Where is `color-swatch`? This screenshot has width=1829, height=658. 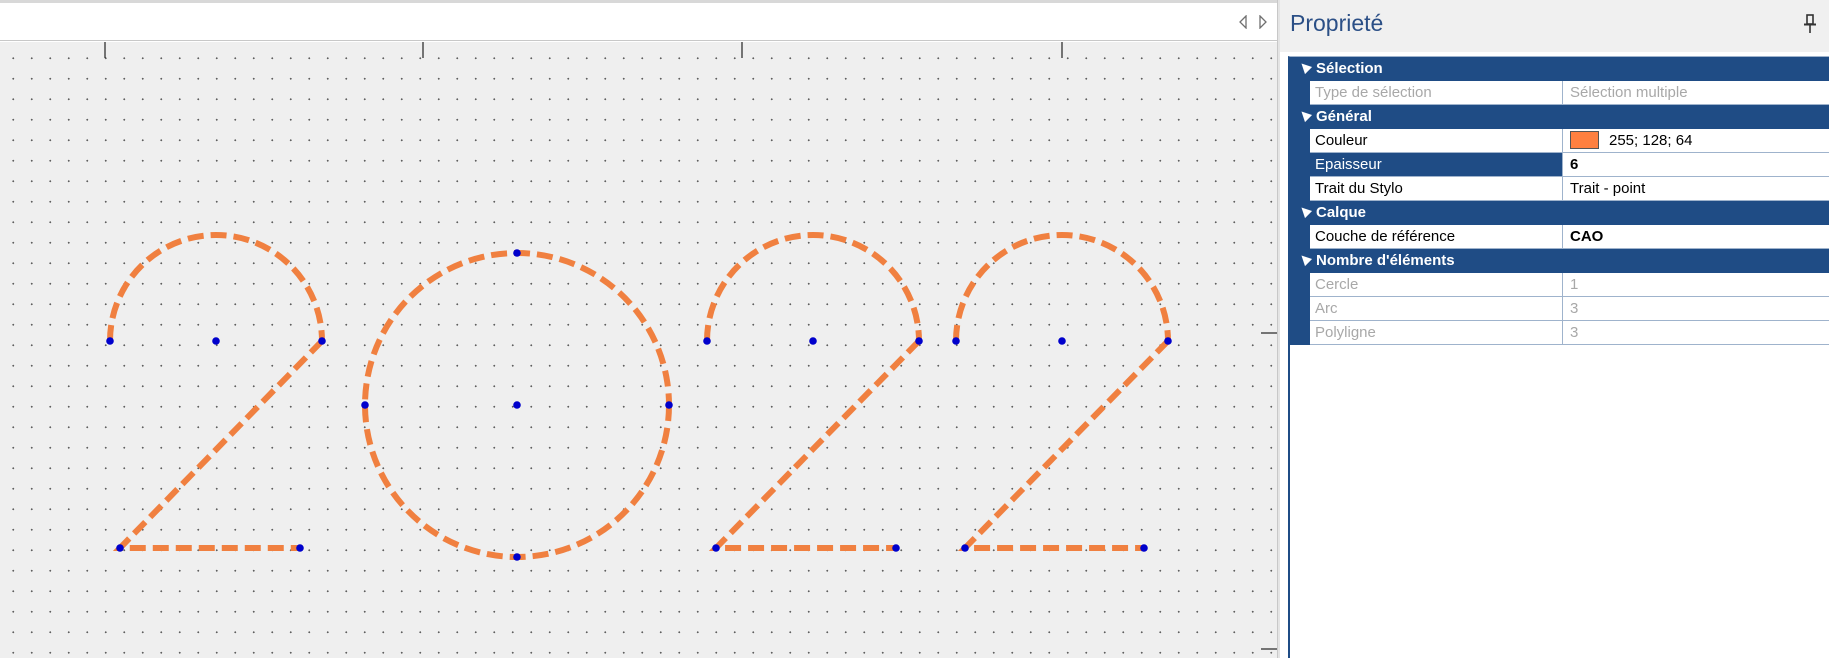
color-swatch is located at coordinates (1584, 140).